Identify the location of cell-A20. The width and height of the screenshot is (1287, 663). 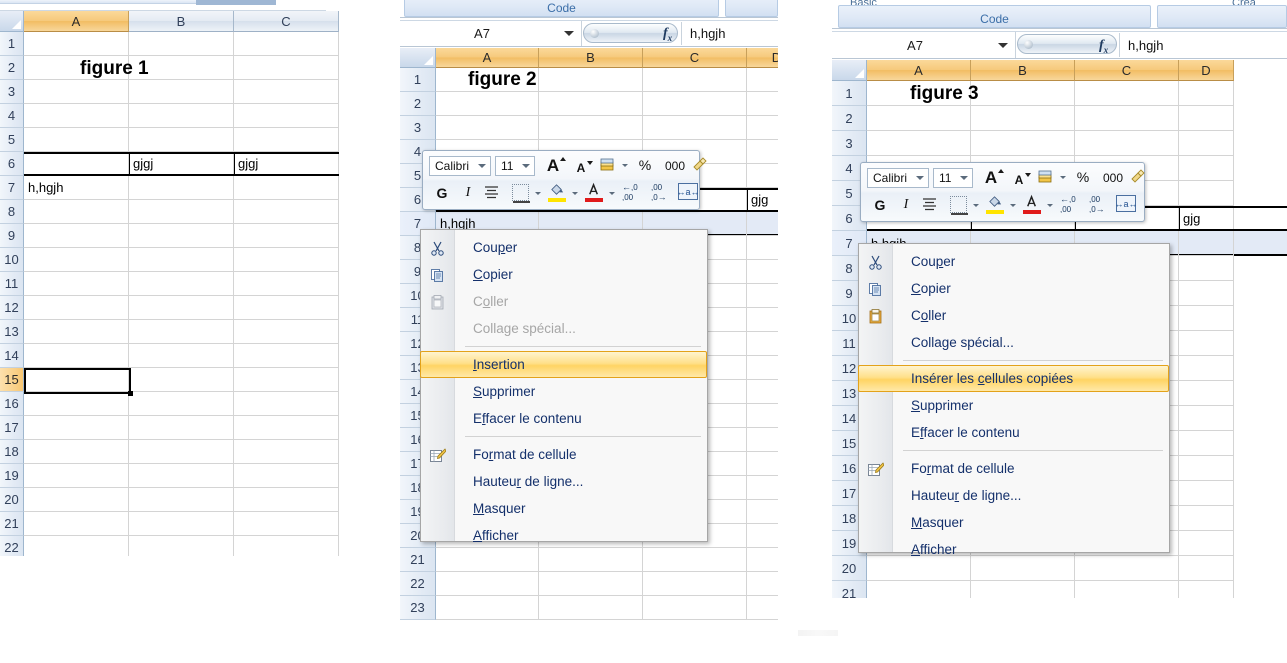
(76, 500).